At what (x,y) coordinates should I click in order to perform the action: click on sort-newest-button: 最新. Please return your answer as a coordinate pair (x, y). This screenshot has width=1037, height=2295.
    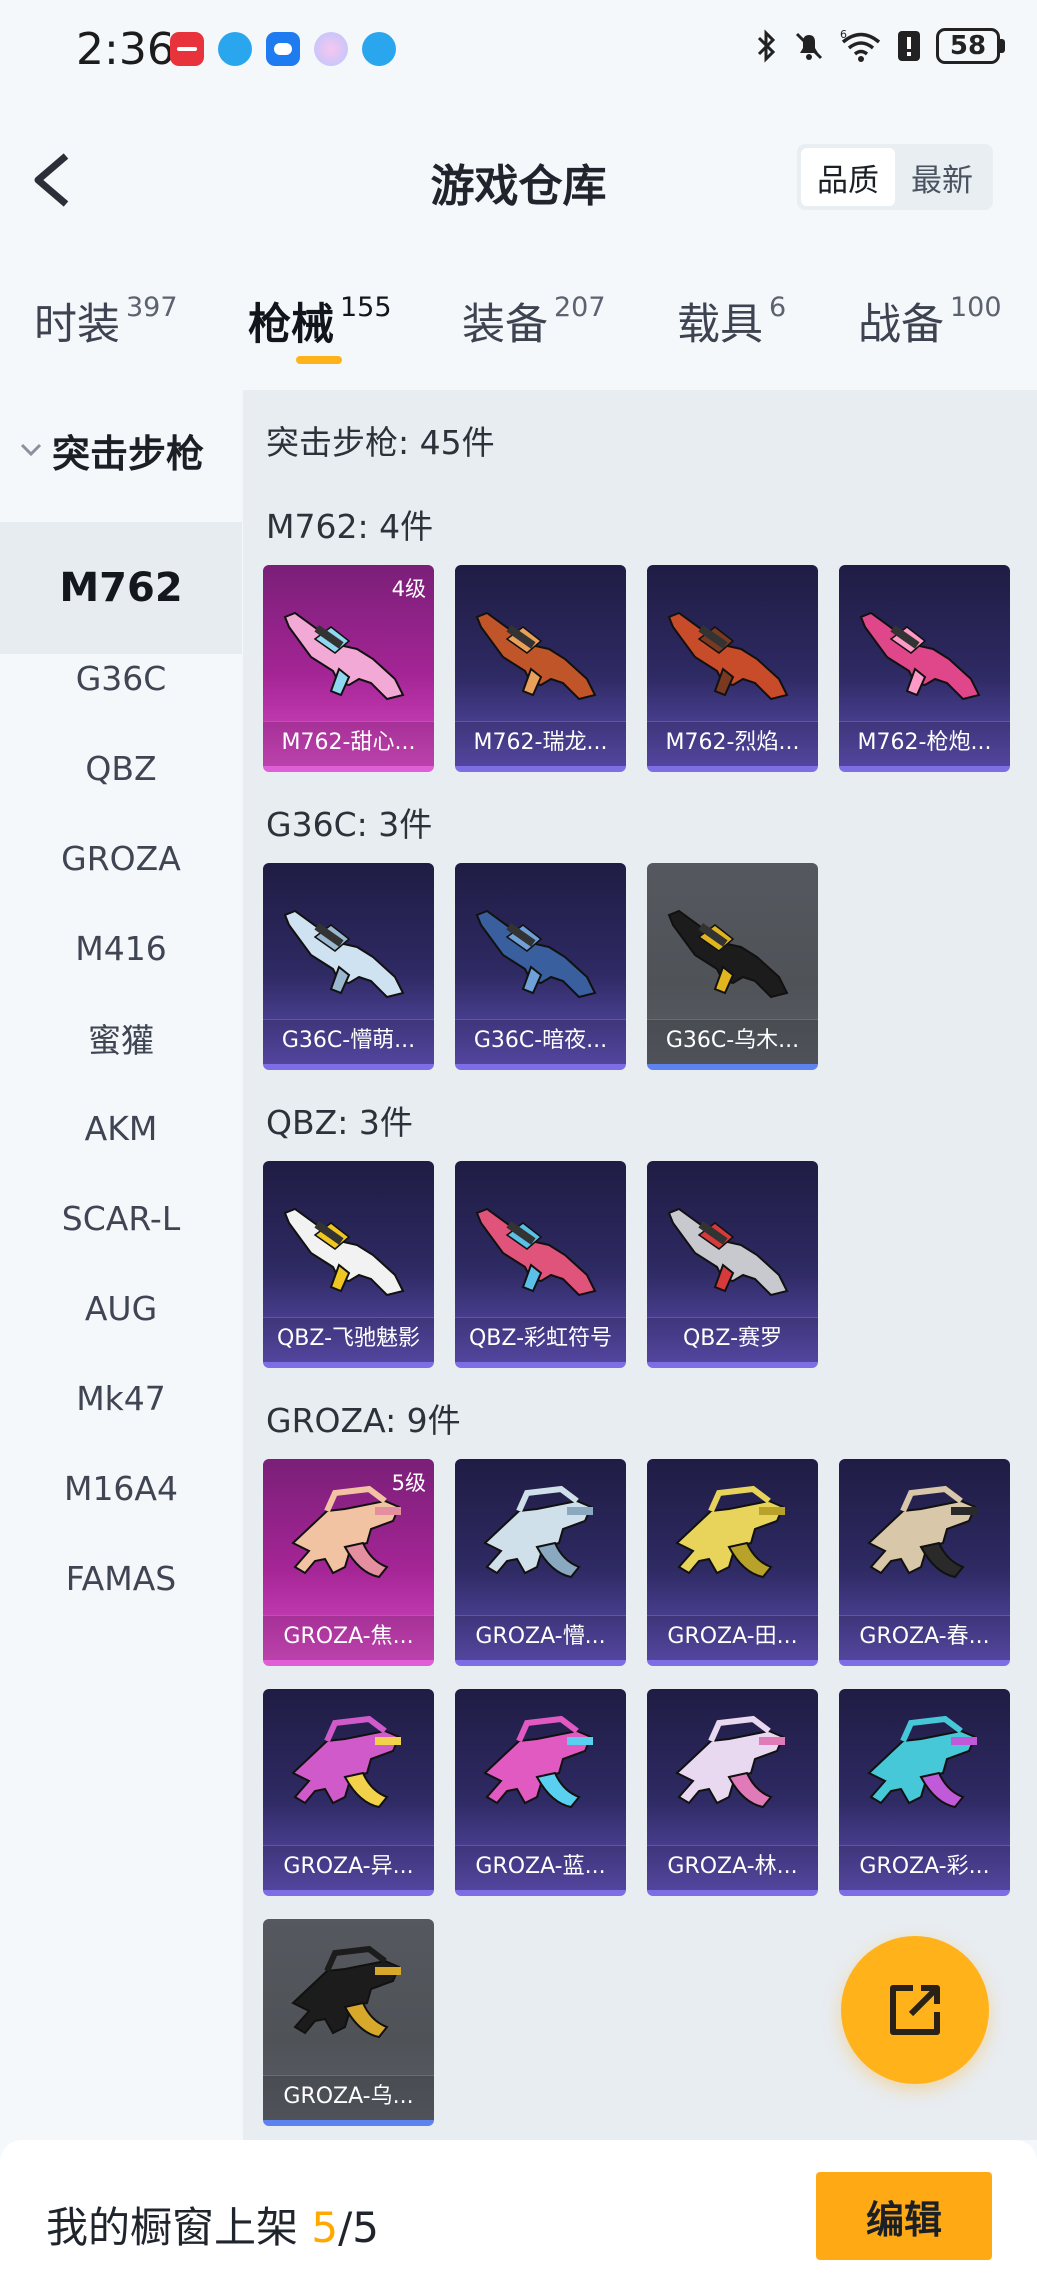
    Looking at the image, I should click on (942, 177).